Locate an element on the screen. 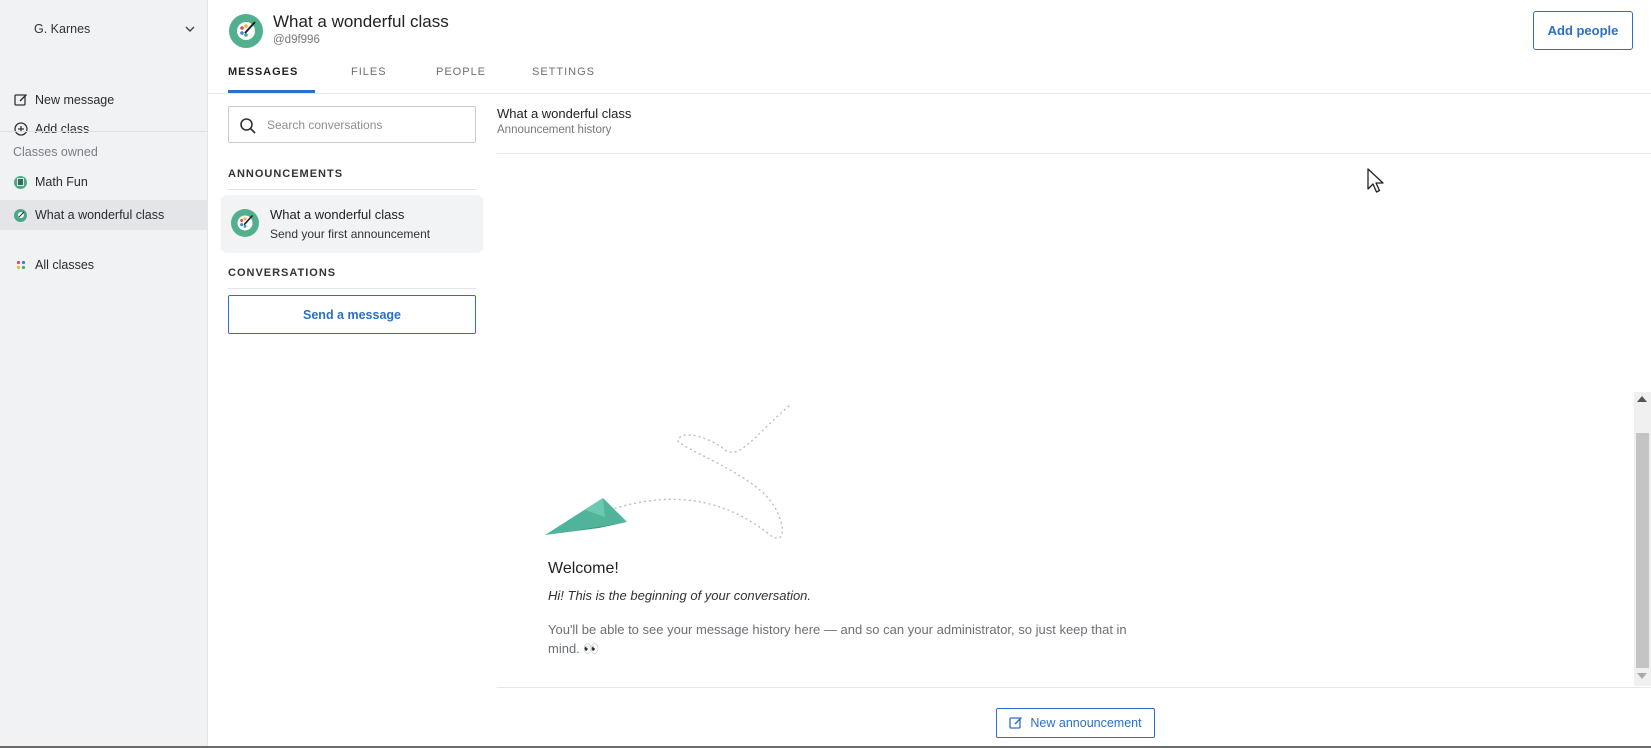 This screenshot has height=748, width=1651. welcome-heading: Welcome! is located at coordinates (583, 568).